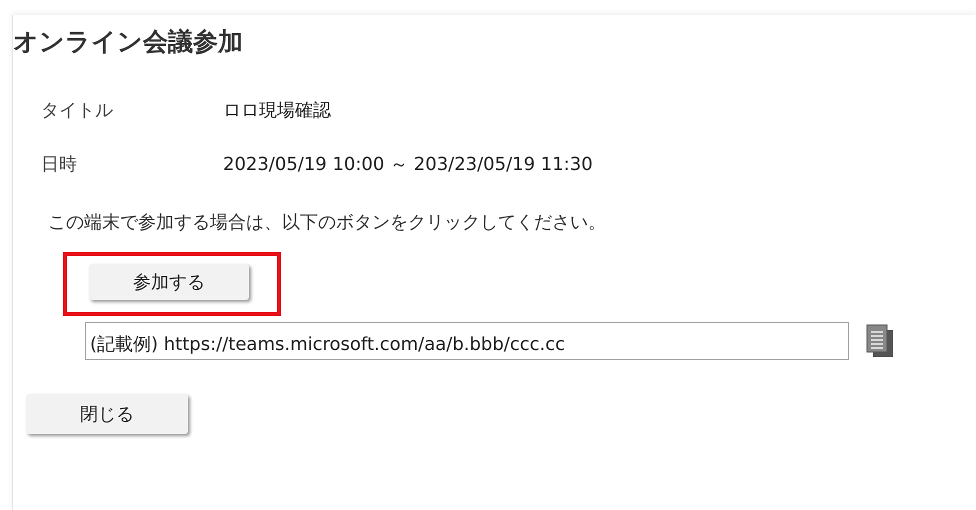  Describe the element at coordinates (107, 414) in the screenshot. I see `close-button: 閉じる` at that location.